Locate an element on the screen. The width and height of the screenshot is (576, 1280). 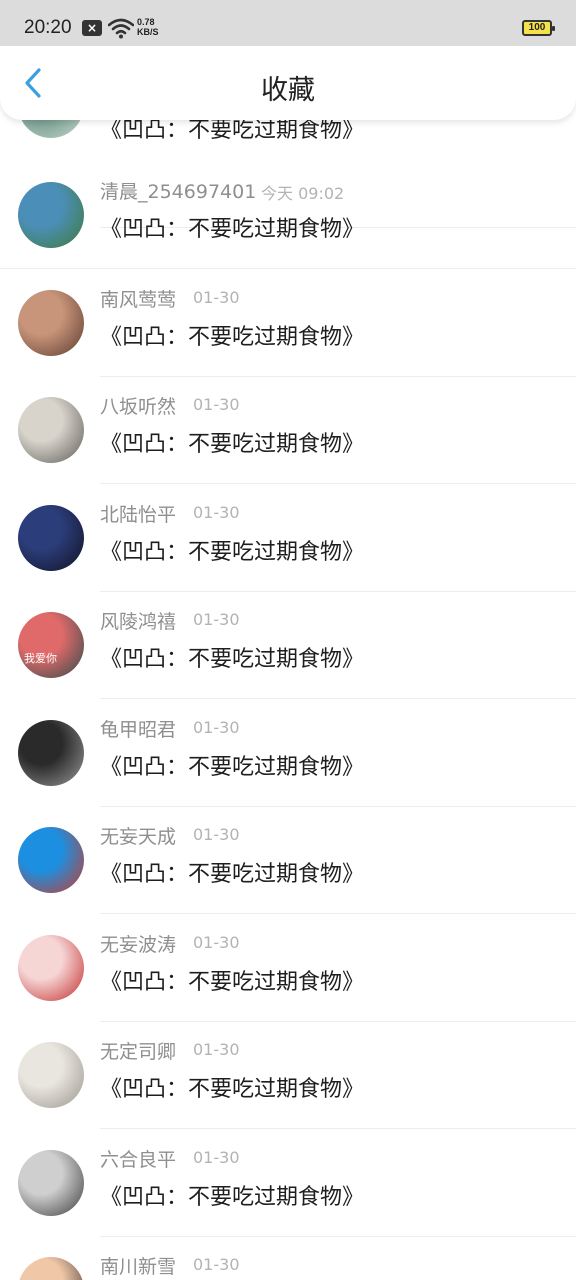
username: 清晨_254697401 is located at coordinates (178, 190).